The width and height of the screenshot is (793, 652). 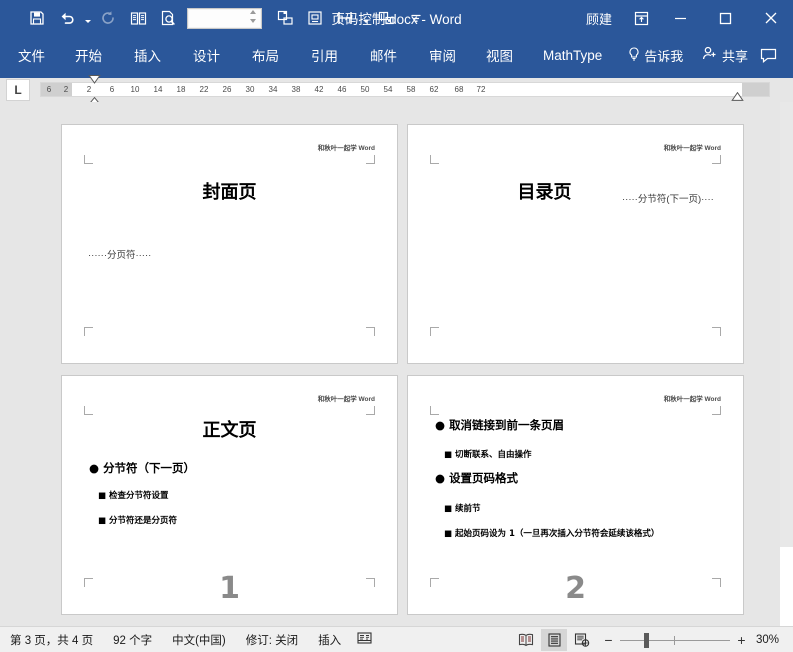 What do you see at coordinates (254, 22) in the screenshot?
I see `spin-down-arrow` at bounding box center [254, 22].